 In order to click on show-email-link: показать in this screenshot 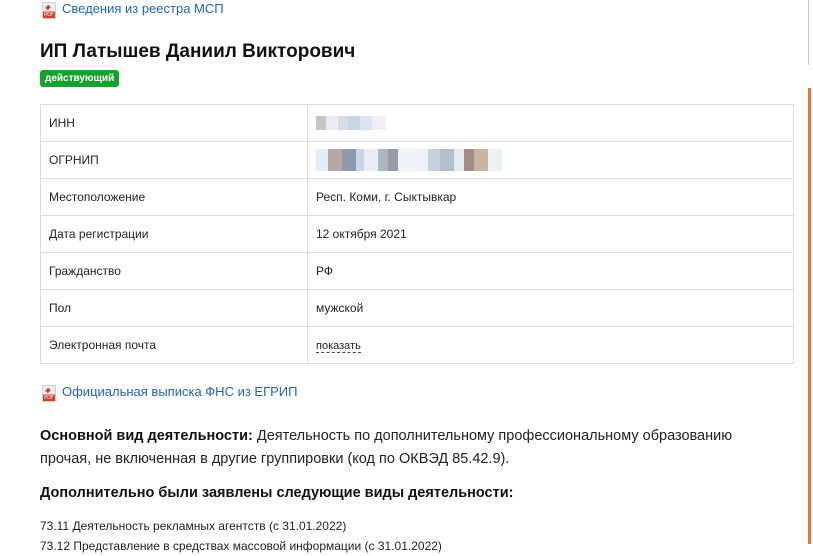, I will do `click(338, 346)`.